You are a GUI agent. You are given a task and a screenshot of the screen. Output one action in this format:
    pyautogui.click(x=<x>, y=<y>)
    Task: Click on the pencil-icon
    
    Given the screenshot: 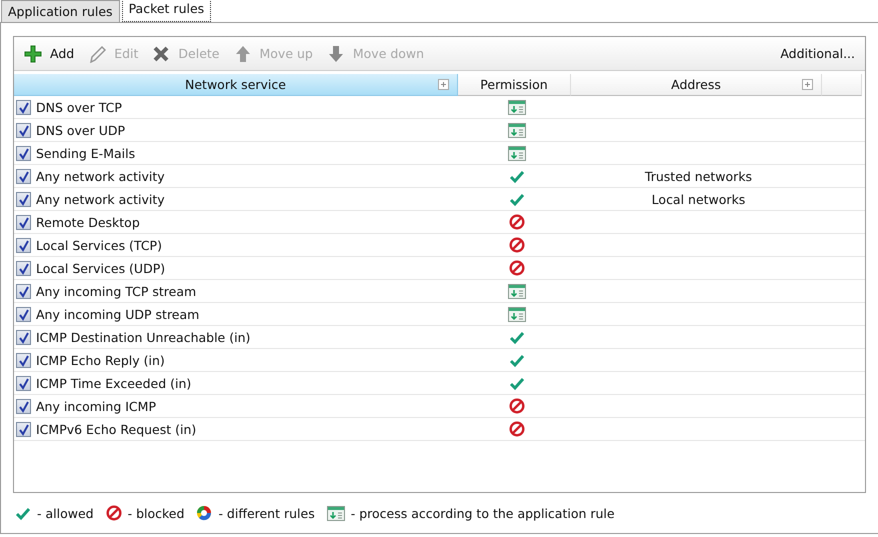 What is the action you would take?
    pyautogui.click(x=97, y=53)
    